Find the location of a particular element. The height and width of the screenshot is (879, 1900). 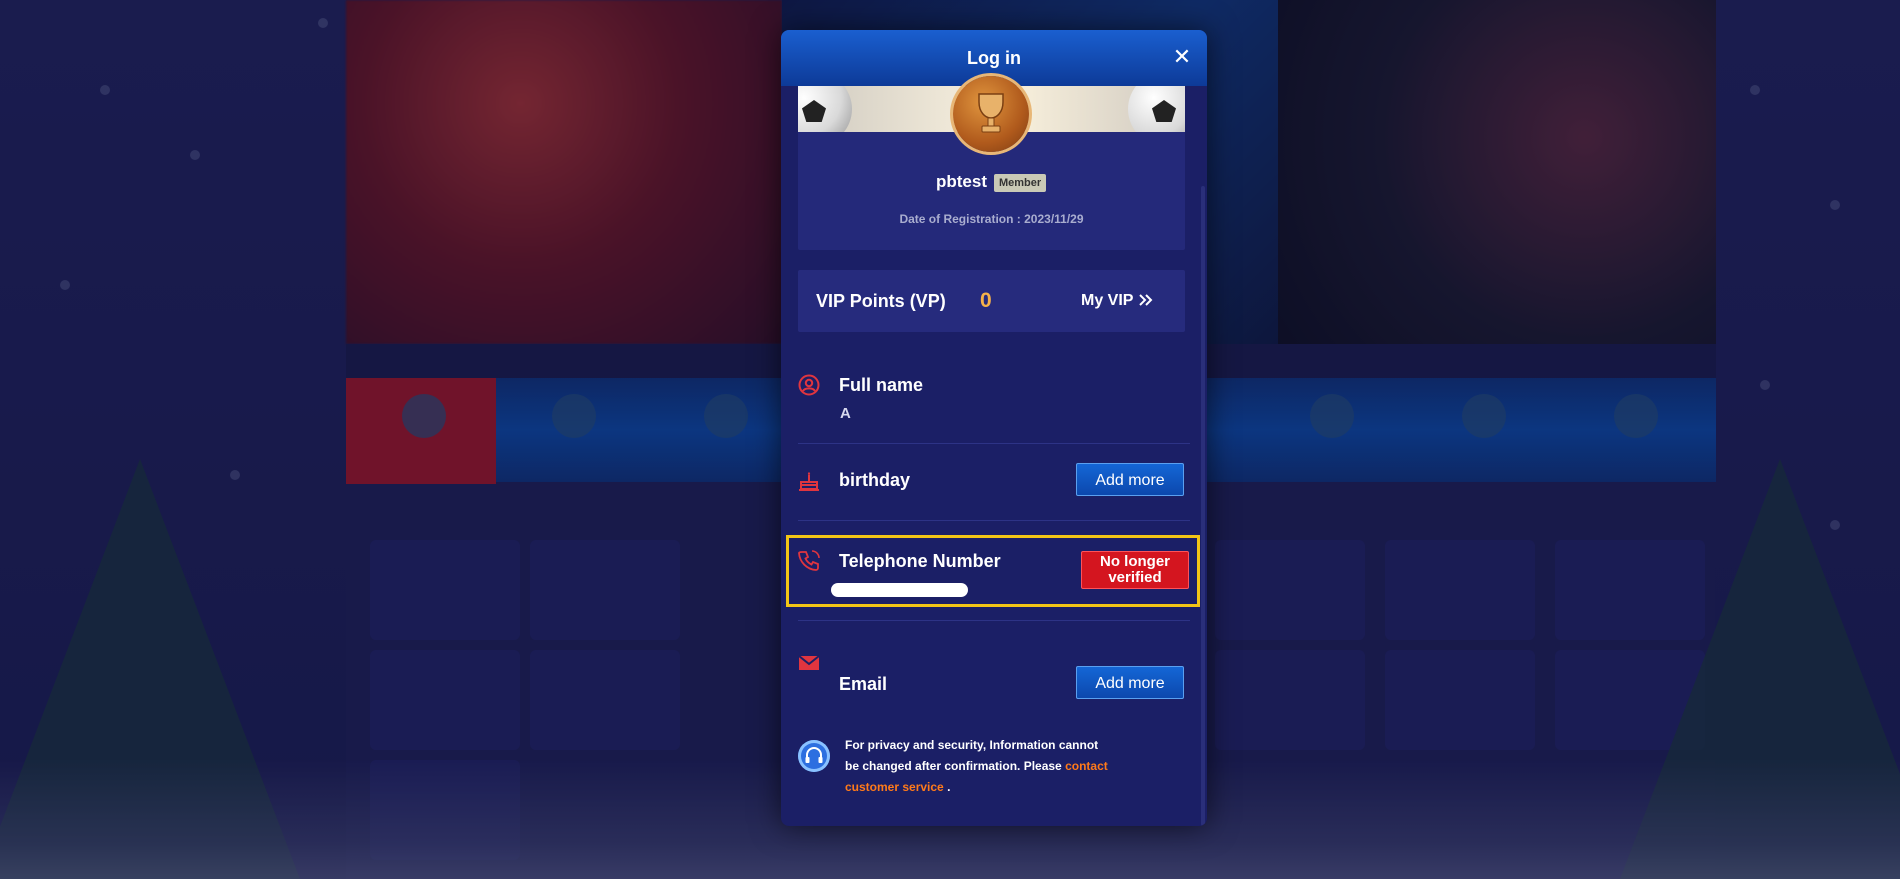

double-chevron-right-icon is located at coordinates (1146, 300).